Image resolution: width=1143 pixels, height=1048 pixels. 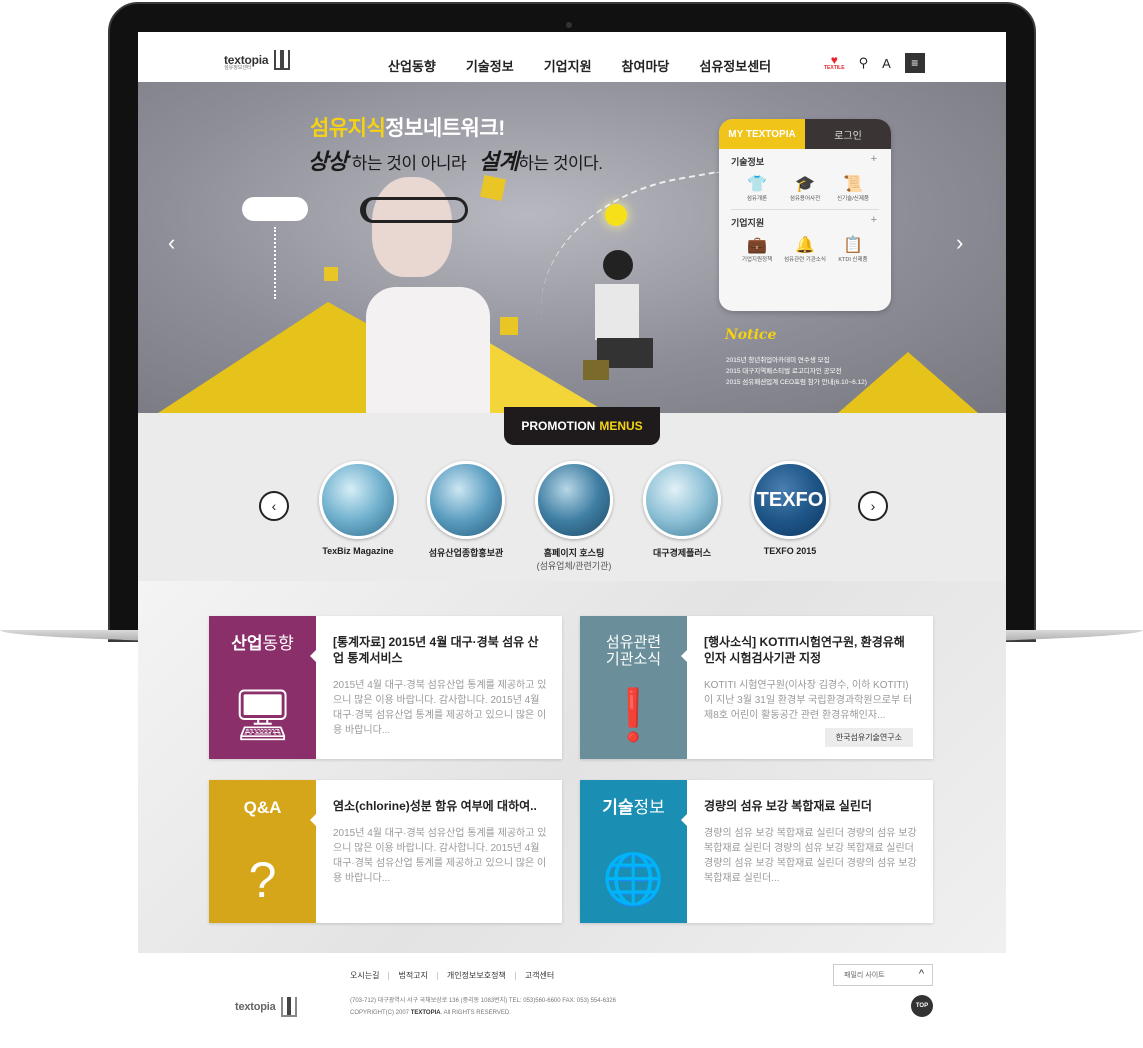 What do you see at coordinates (348, 128) in the screenshot?
I see `hero-title-highlight: 섬유지식` at bounding box center [348, 128].